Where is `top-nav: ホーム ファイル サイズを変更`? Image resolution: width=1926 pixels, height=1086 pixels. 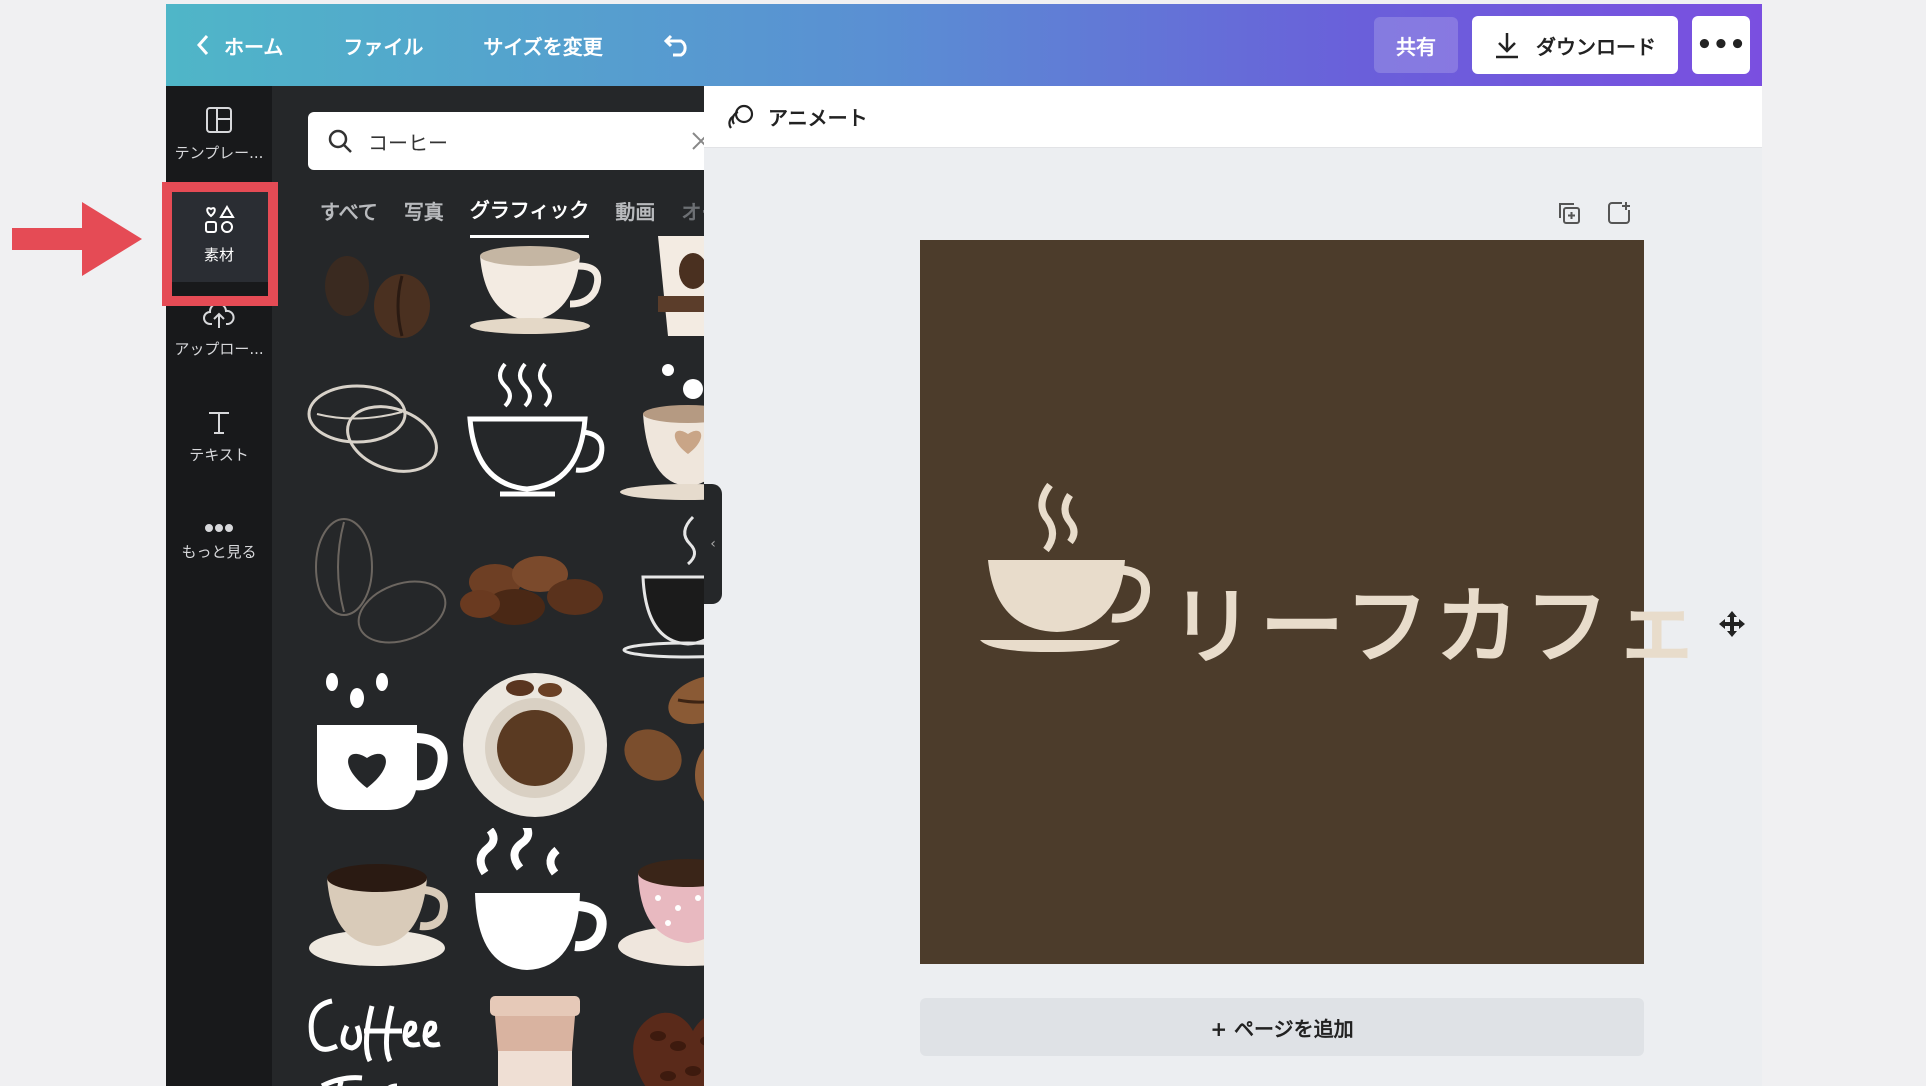 top-nav: ホーム ファイル サイズを変更 is located at coordinates (444, 45).